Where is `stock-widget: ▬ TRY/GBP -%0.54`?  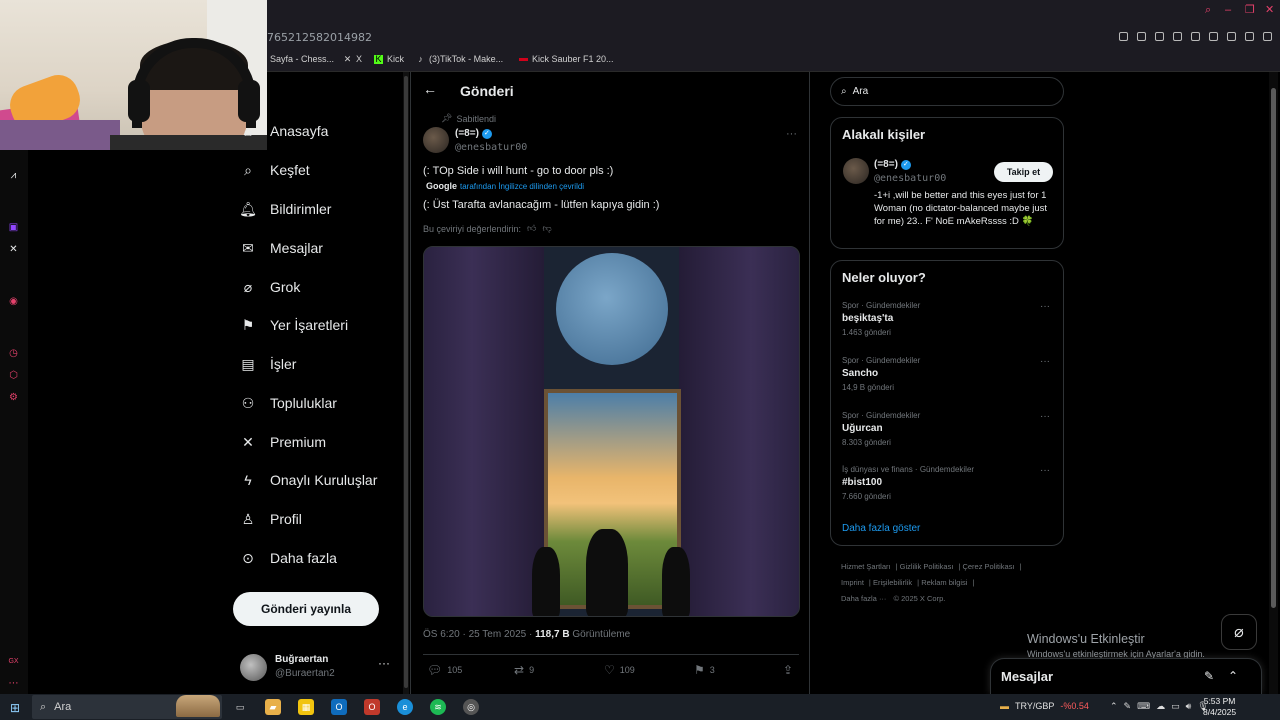
stock-widget: ▬ TRY/GBP -%0.54 is located at coordinates (1044, 706).